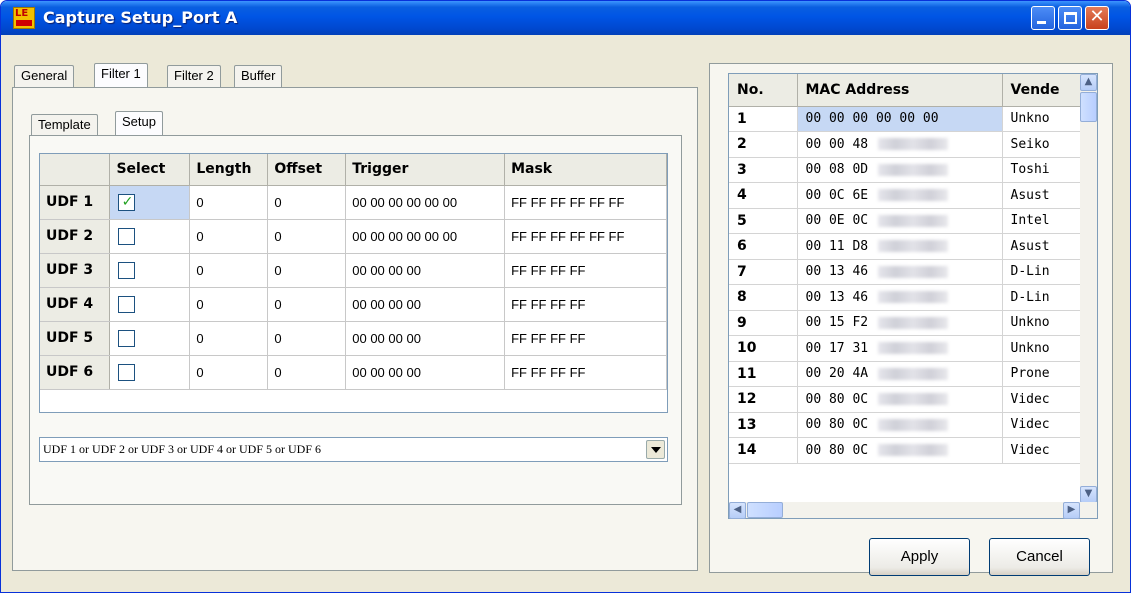 This screenshot has height=593, width=1131. I want to click on chevron-down-icon: ▼, so click(1088, 494).